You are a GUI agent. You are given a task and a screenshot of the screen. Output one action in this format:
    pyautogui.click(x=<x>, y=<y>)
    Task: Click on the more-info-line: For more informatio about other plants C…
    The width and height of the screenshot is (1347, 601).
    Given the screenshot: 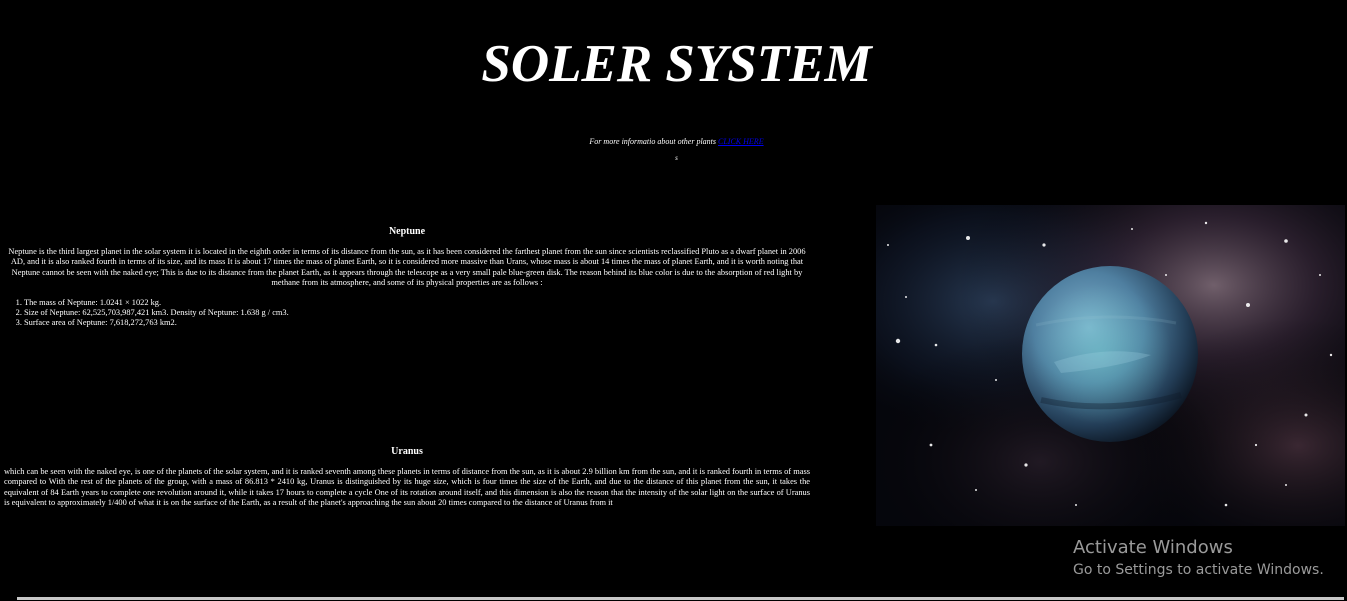 What is the action you would take?
    pyautogui.click(x=673, y=141)
    